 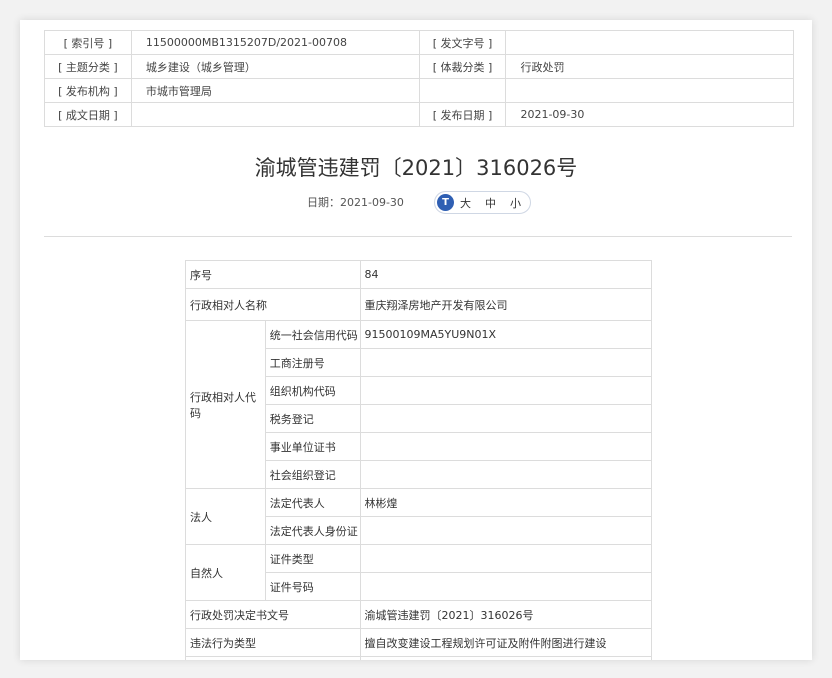 I want to click on date-label: 日期：, so click(x=323, y=202).